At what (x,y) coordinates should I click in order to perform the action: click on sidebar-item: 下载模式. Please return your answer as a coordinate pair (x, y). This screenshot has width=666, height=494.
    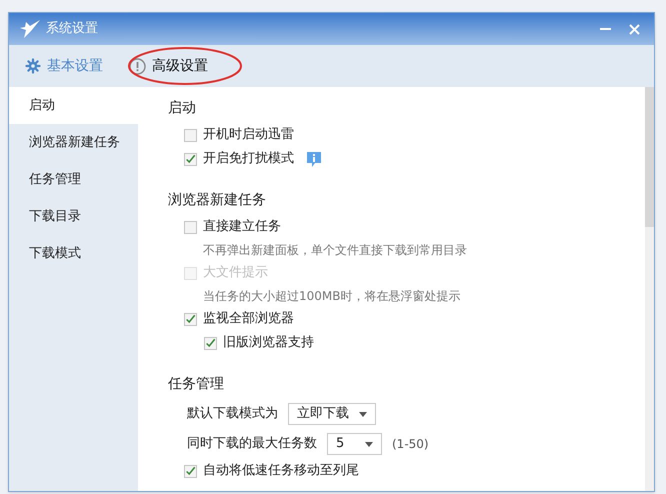
    Looking at the image, I should click on (73, 253).